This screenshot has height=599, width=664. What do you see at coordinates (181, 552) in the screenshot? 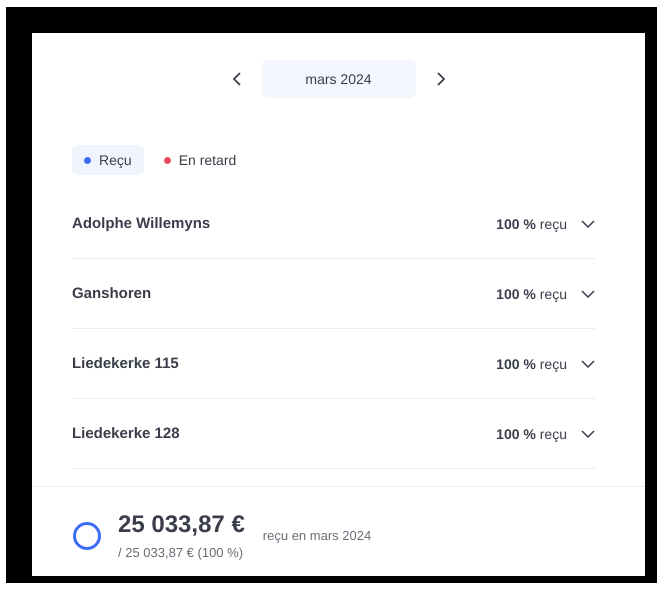
I see `total-amount: / 25 033,87 € (100 %)` at bounding box center [181, 552].